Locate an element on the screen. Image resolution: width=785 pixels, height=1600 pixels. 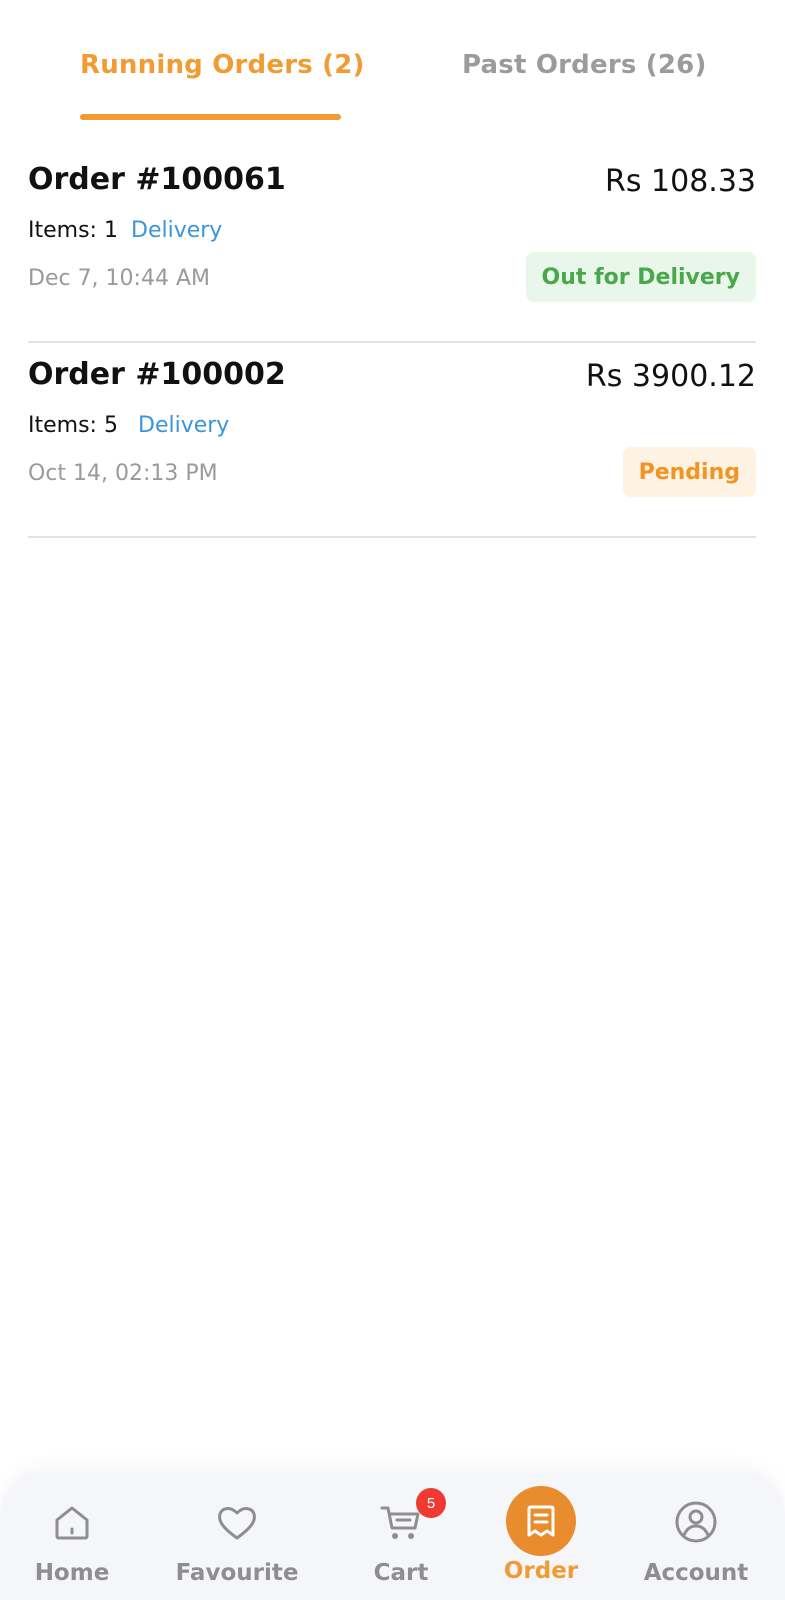
nav-item-favourite: Favourite is located at coordinates (237, 1536).